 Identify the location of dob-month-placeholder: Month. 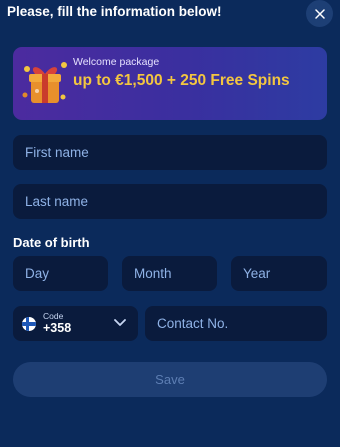
(153, 273).